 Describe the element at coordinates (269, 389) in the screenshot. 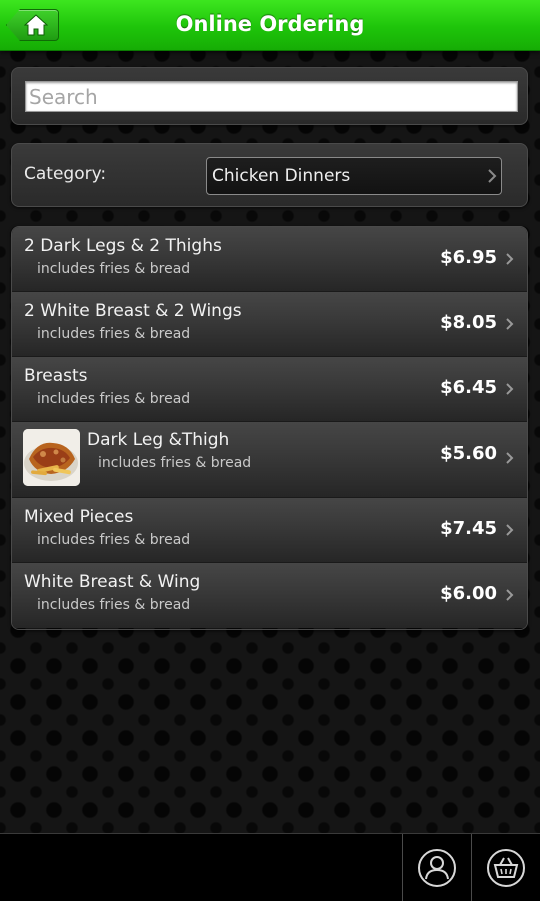

I see `menu-item: Breasts includes fries & bread $6.45` at that location.